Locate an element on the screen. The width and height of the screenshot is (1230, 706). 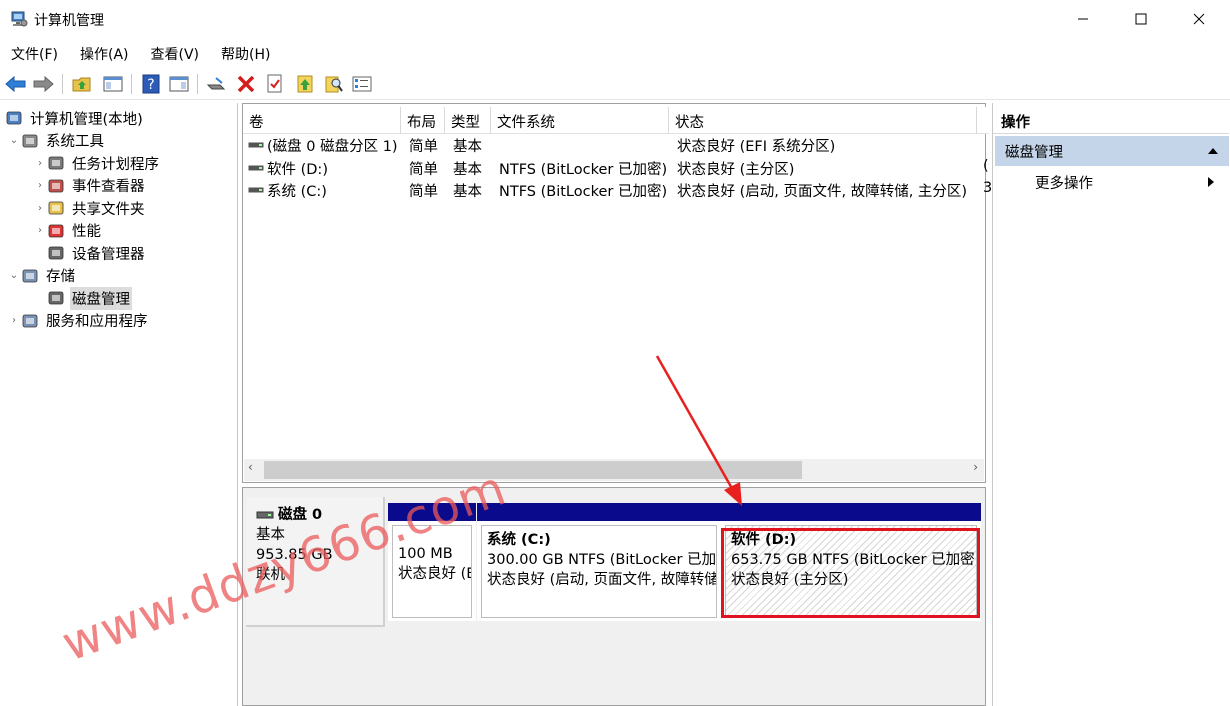
search-icon is located at coordinates (334, 84).